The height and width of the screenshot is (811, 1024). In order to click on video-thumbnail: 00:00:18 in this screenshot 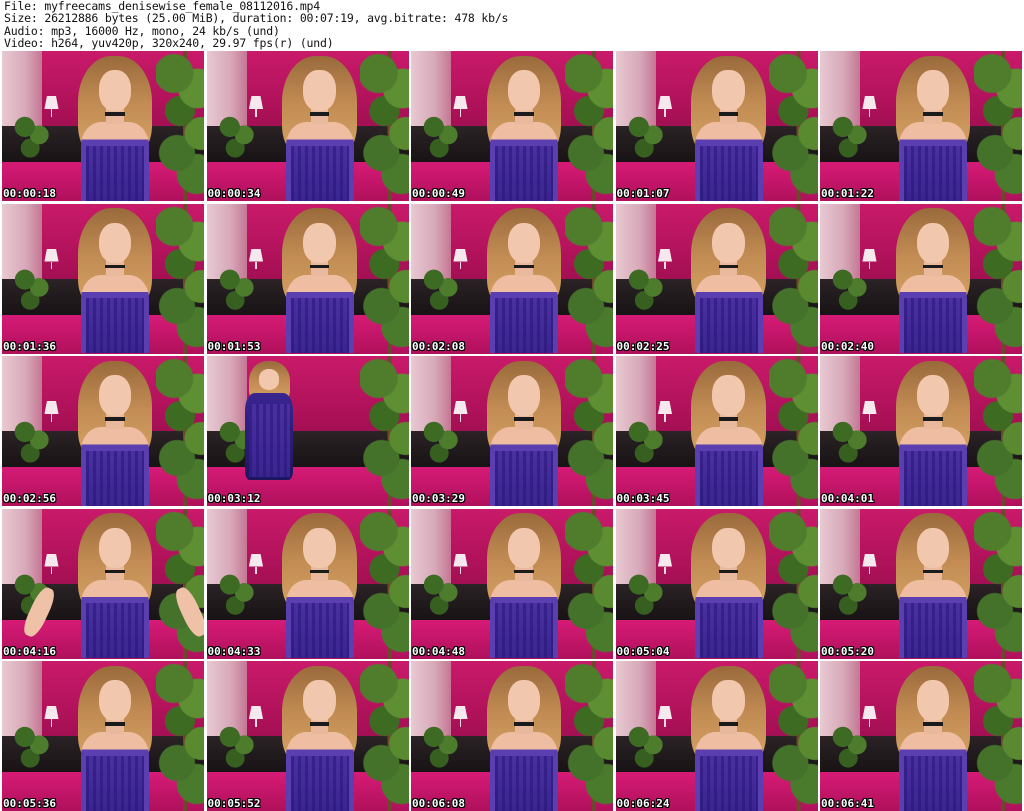, I will do `click(103, 126)`.